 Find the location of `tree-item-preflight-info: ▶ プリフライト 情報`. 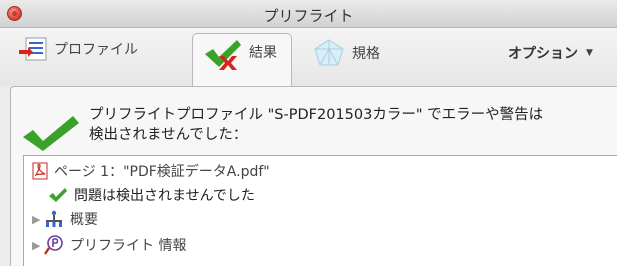

tree-item-preflight-info: ▶ プリフライト 情報 is located at coordinates (109, 245).